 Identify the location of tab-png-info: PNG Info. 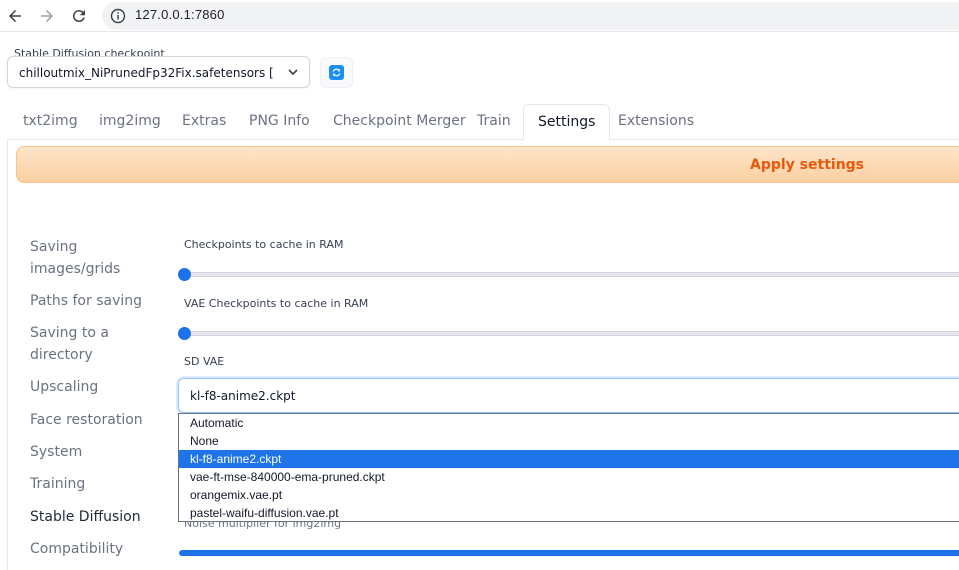
(279, 122).